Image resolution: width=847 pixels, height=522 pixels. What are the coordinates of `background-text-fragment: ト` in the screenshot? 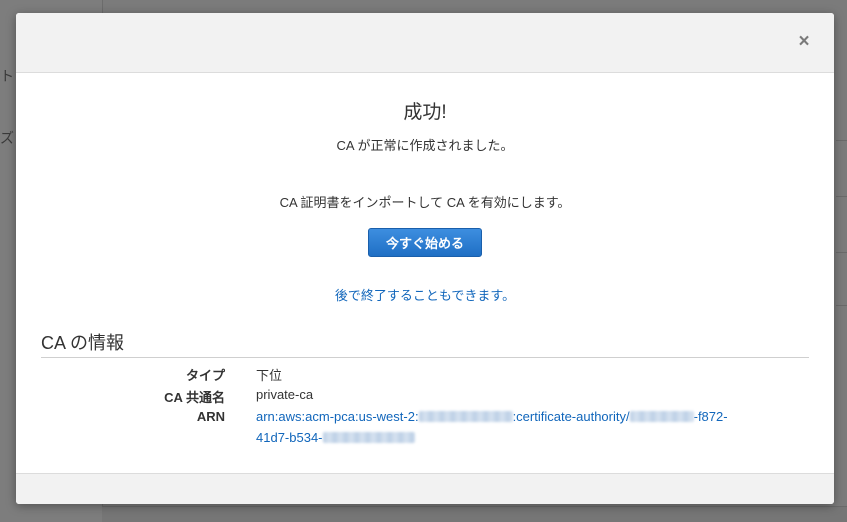 It's located at (7, 76).